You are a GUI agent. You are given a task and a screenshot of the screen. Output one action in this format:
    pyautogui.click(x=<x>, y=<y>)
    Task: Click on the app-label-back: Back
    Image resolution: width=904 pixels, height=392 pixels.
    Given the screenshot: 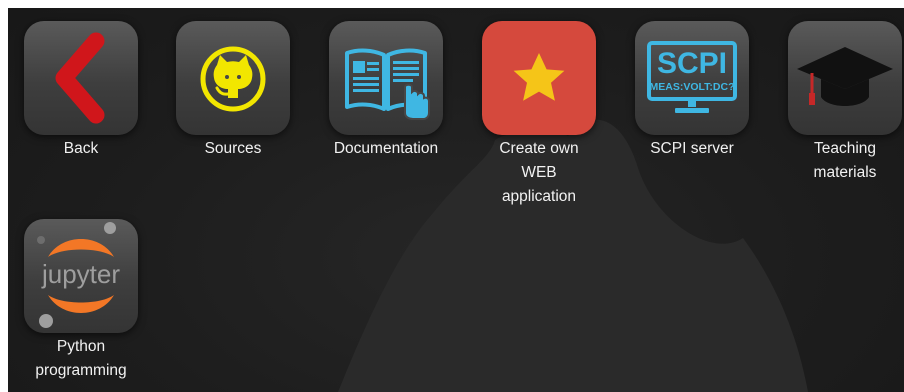 What is the action you would take?
    pyautogui.click(x=81, y=148)
    